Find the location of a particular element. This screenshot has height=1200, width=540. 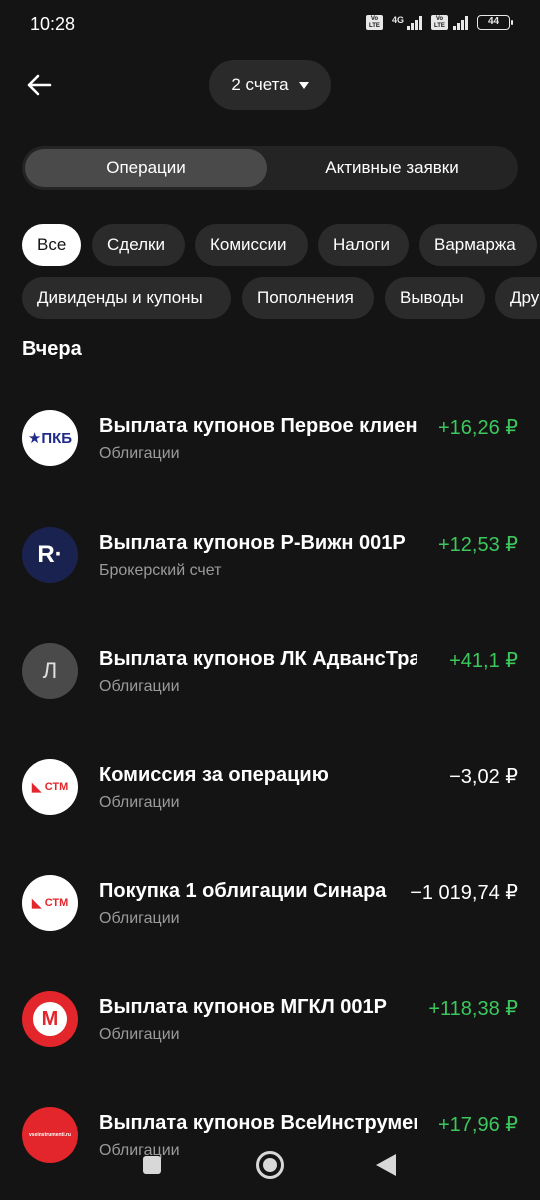

operation-subtitle: Брокерский счет is located at coordinates (160, 570).